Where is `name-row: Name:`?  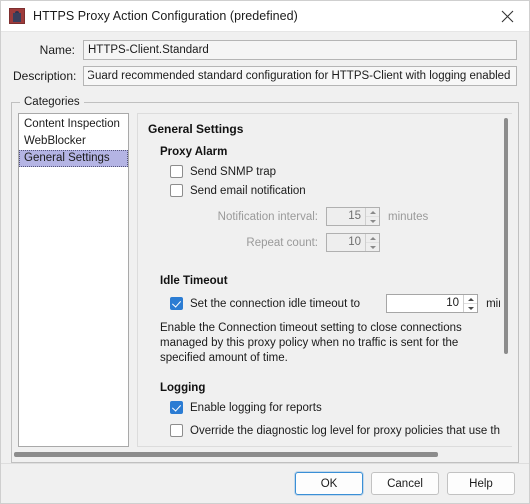
name-row: Name: is located at coordinates (265, 50).